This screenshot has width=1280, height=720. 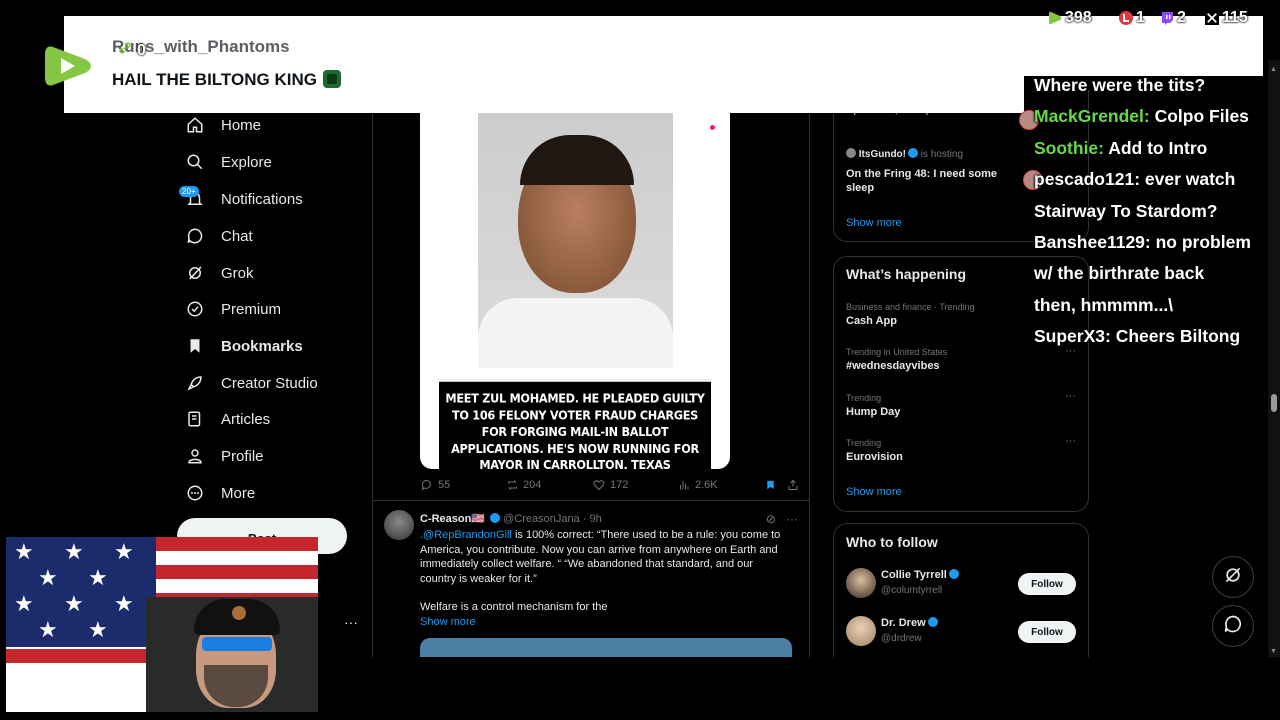 What do you see at coordinates (237, 273) in the screenshot?
I see `sidebar-item-label: Grok` at bounding box center [237, 273].